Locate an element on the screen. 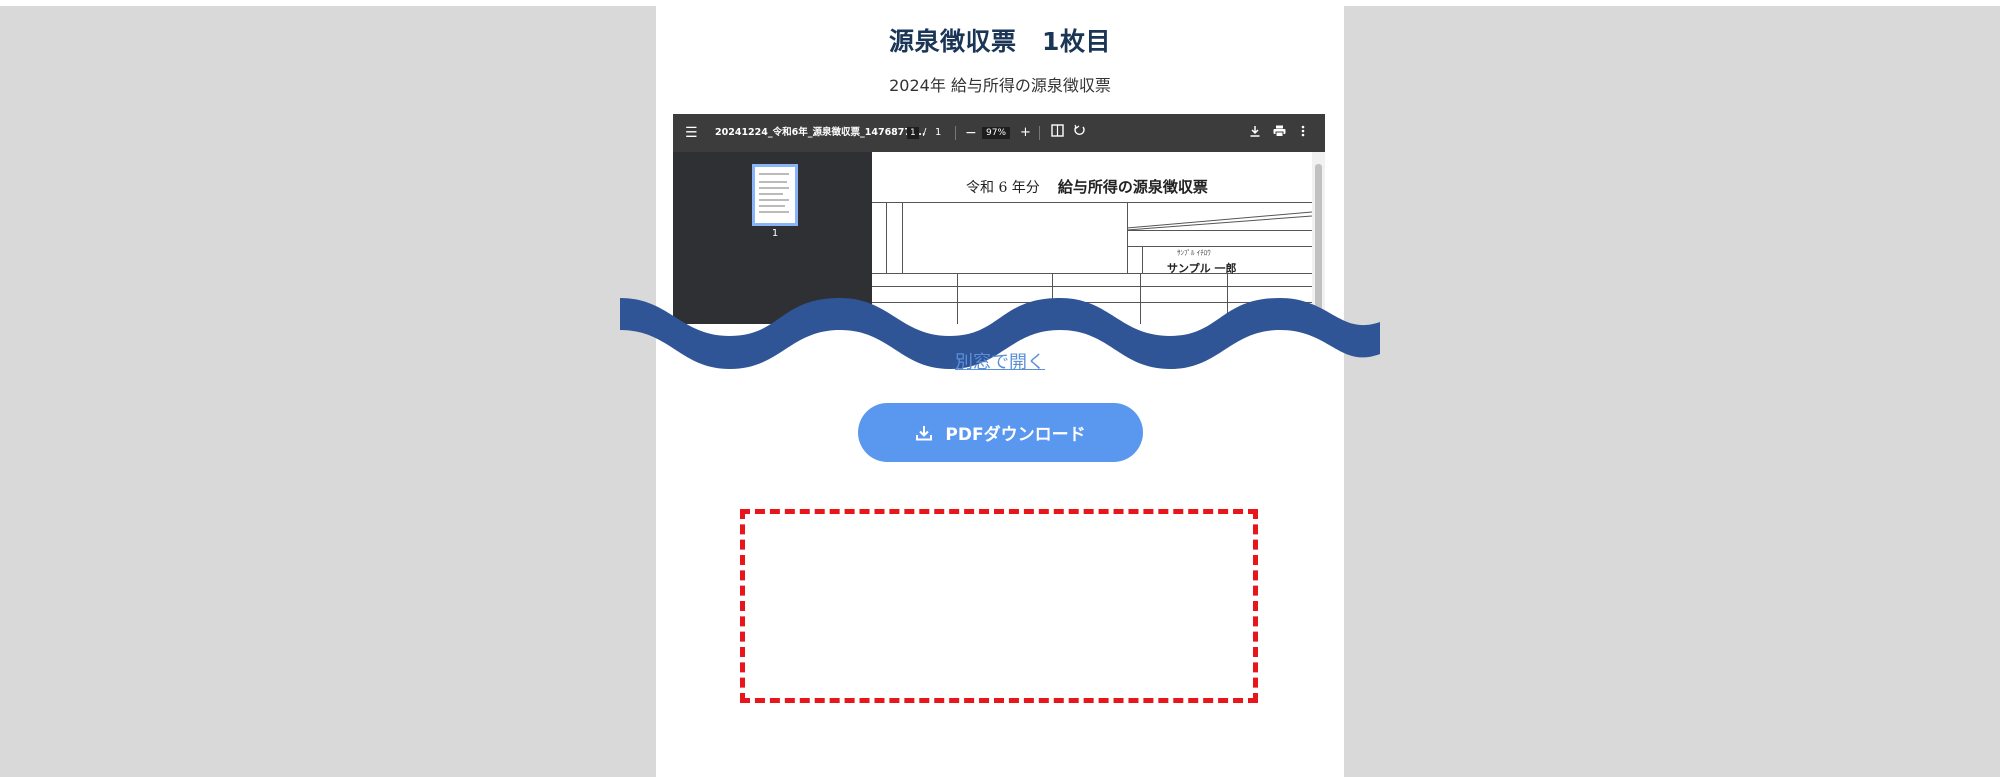 The width and height of the screenshot is (2000, 777). pdf-download-button: PDFダウンロード is located at coordinates (1000, 432).